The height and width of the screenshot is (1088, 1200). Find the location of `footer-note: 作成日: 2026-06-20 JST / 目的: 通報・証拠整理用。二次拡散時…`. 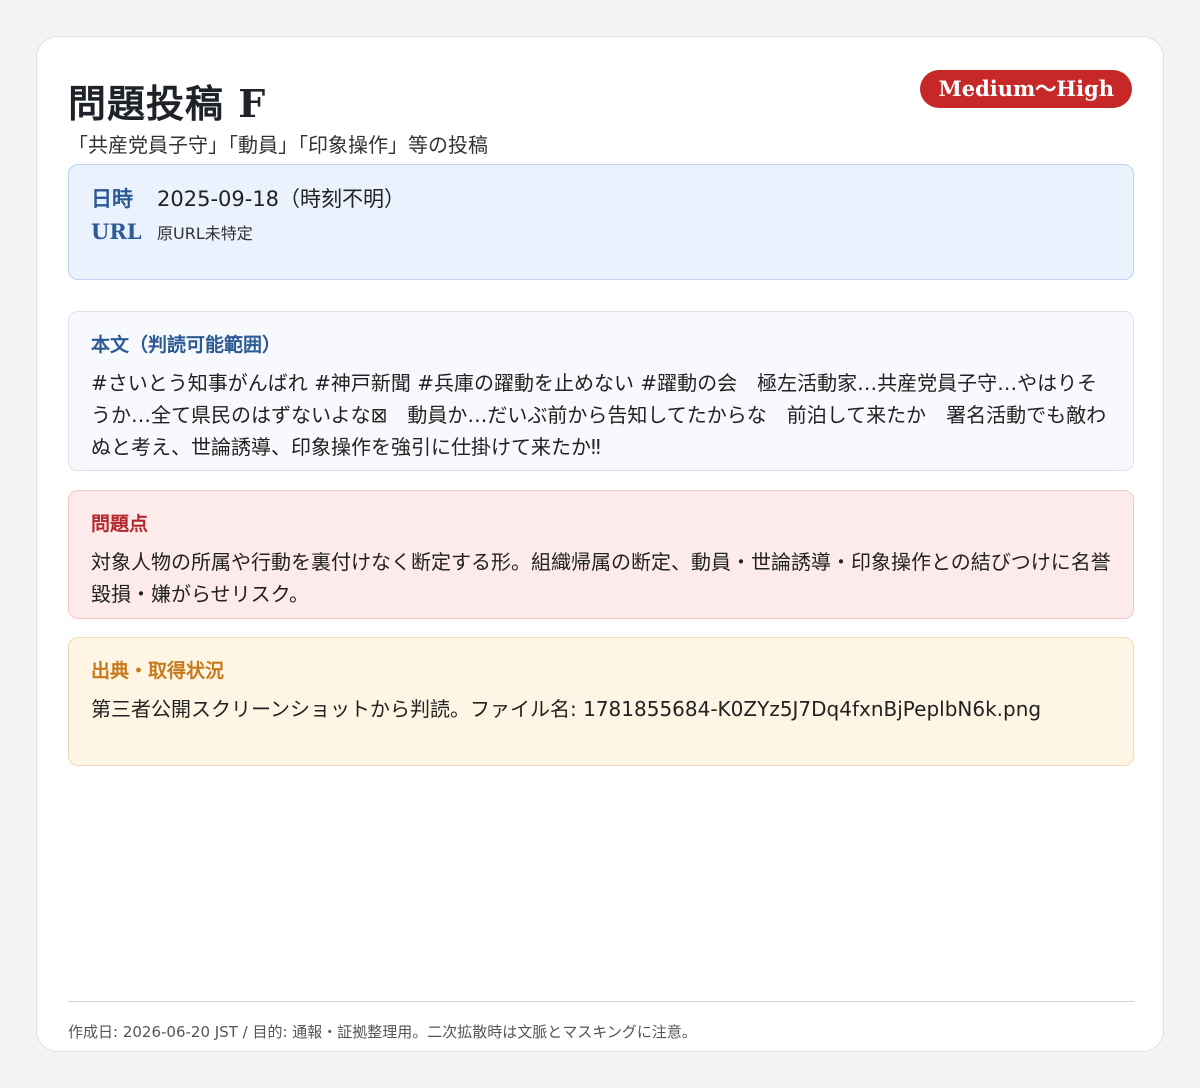

footer-note: 作成日: 2026-06-20 JST / 目的: 通報・証拠整理用。二次拡散時… is located at coordinates (382, 1032).